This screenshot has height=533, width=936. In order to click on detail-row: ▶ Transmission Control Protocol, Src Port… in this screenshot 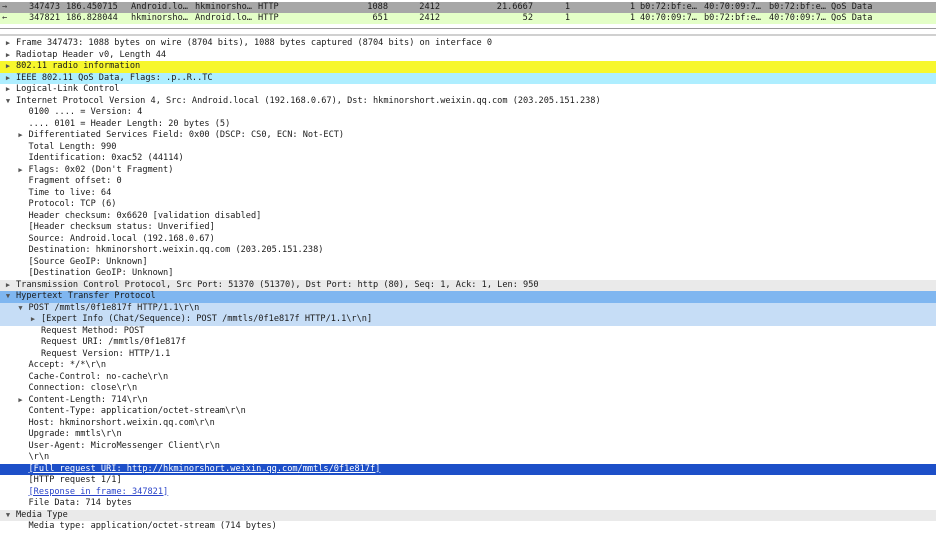, I will do `click(468, 285)`.